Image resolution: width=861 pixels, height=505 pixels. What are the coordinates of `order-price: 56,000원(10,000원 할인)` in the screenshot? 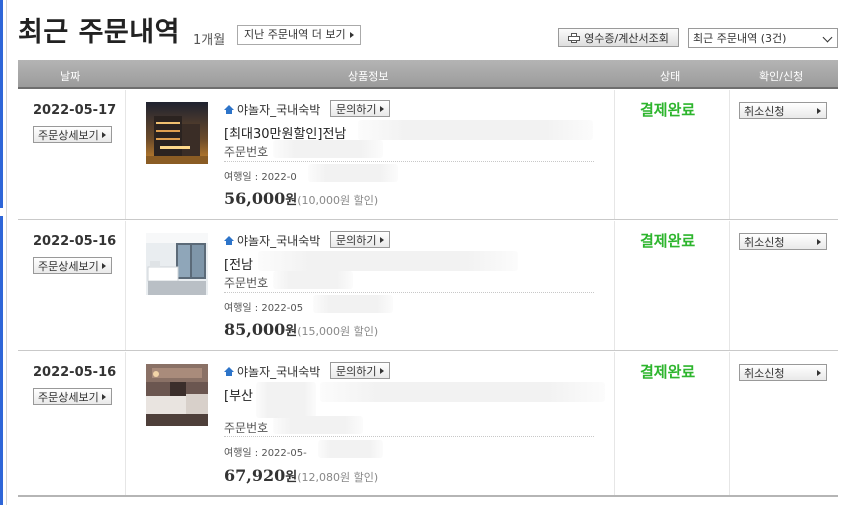 It's located at (301, 198).